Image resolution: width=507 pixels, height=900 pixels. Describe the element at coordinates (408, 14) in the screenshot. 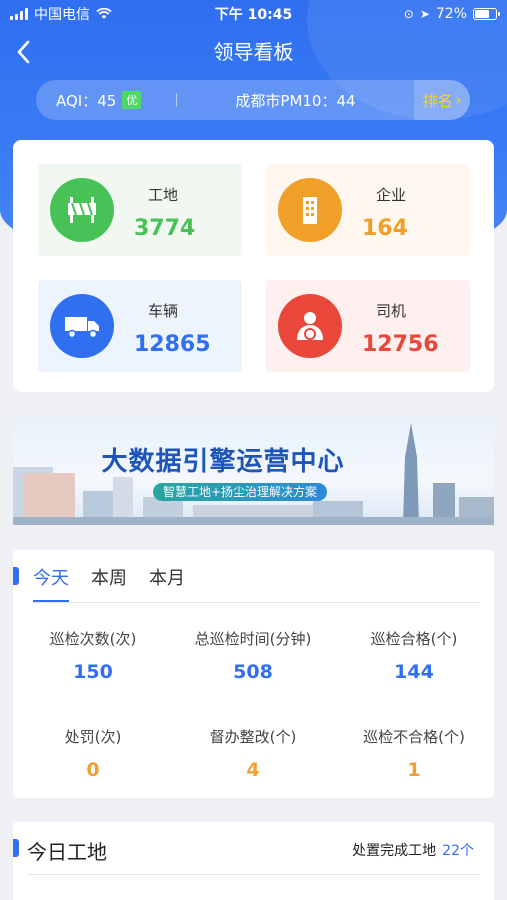

I see `rotation-lock-icon: ⊙` at that location.